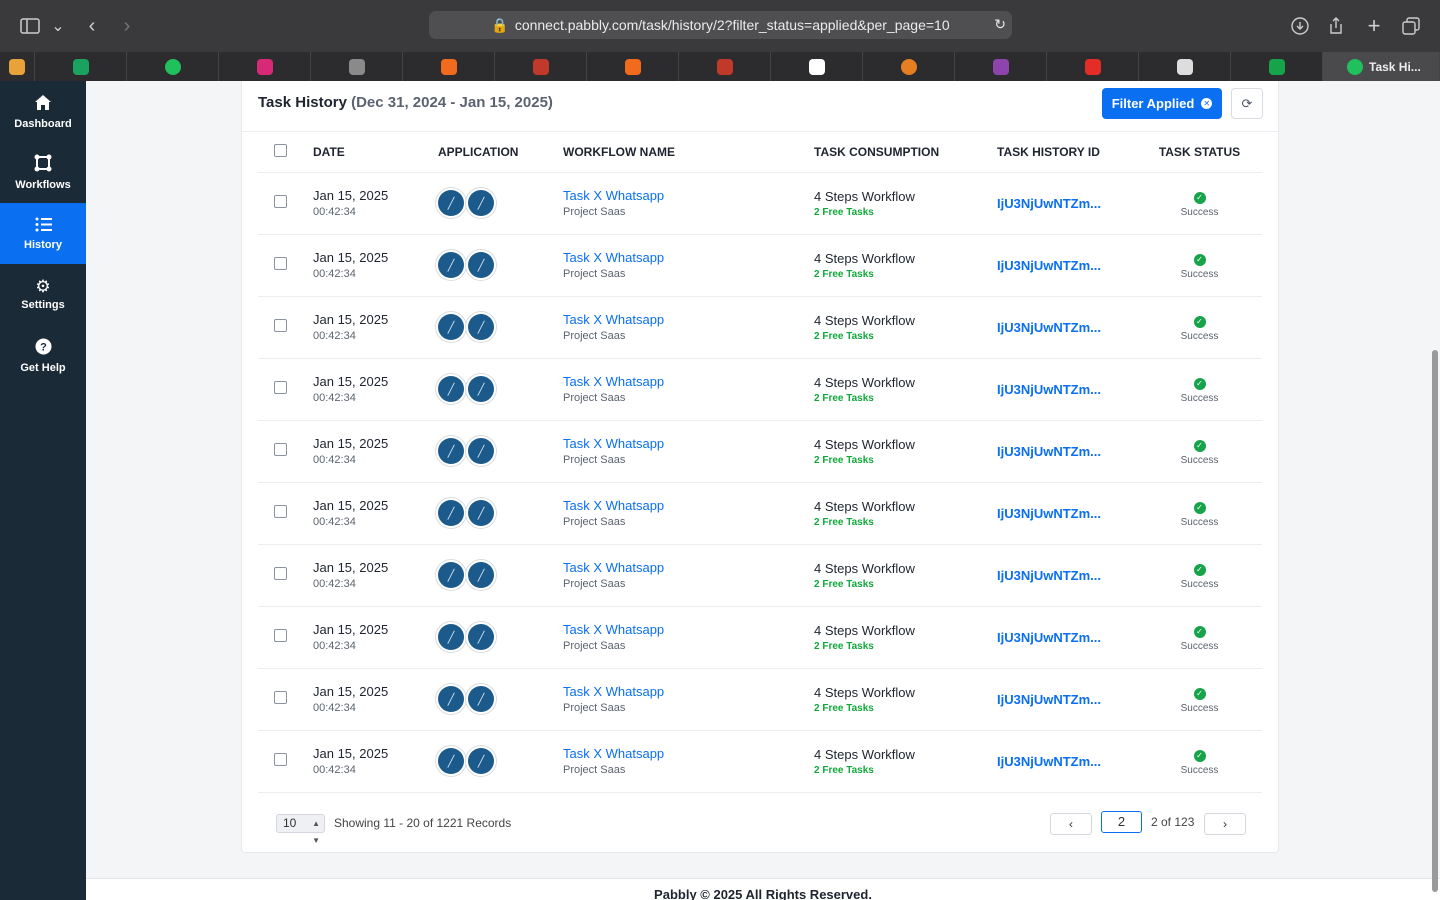 The height and width of the screenshot is (900, 1440). Describe the element at coordinates (280, 150) in the screenshot. I see `select-all-checkbox` at that location.